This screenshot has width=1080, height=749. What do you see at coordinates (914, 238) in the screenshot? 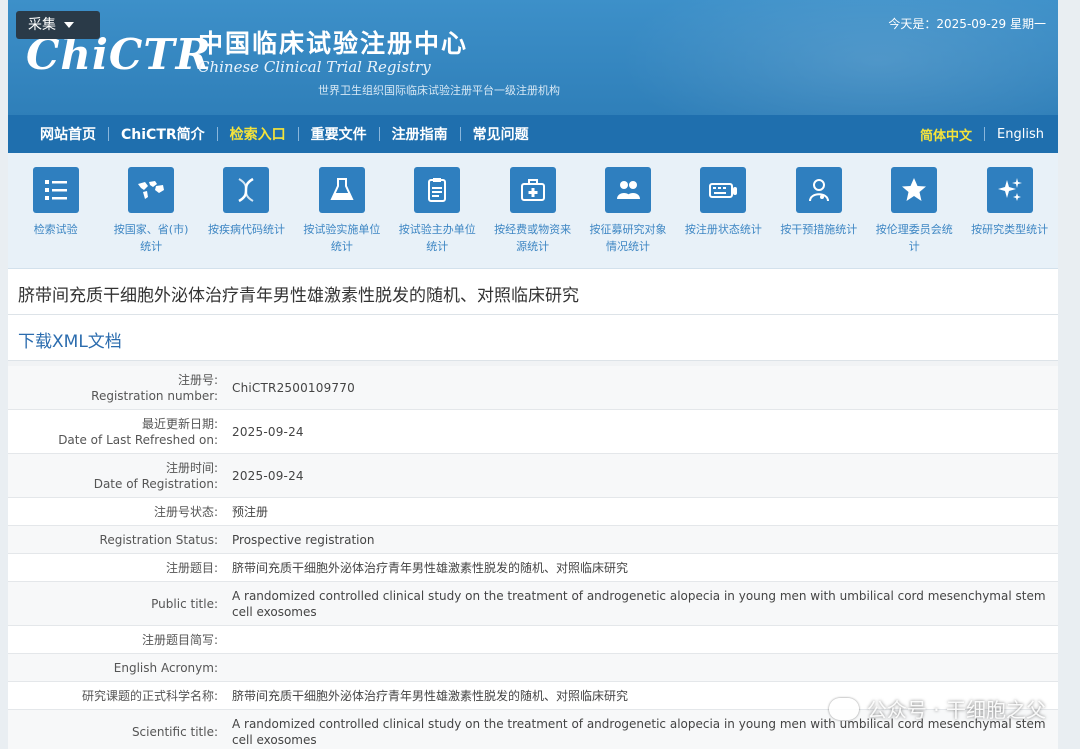
I see `icon-label: 按伦理委员会统计` at bounding box center [914, 238].